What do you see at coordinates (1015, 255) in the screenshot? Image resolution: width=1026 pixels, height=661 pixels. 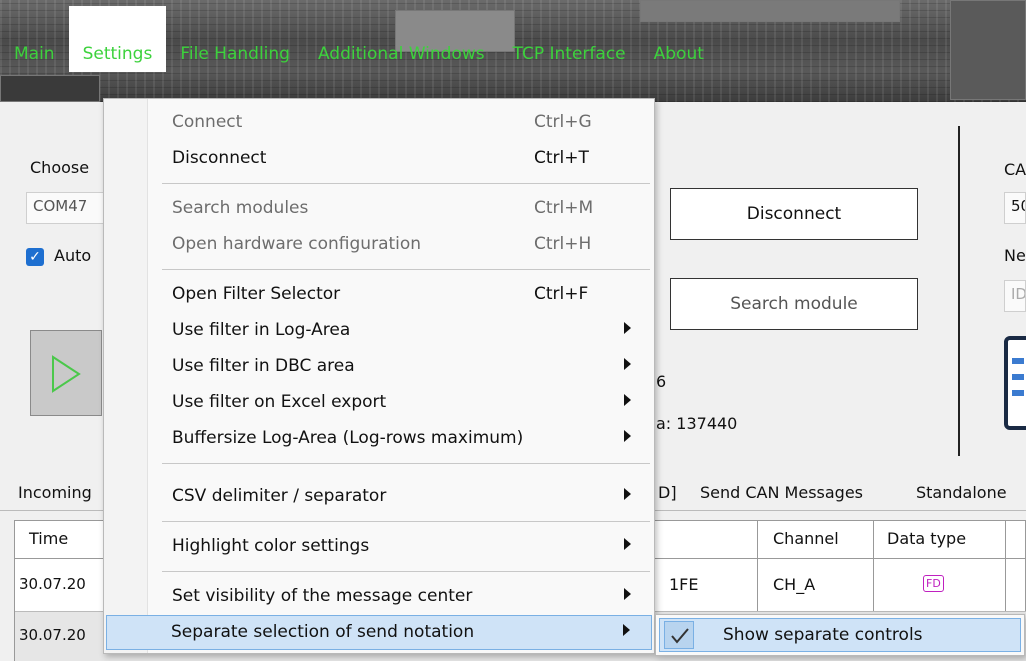 I see `right-label-2: Ne` at bounding box center [1015, 255].